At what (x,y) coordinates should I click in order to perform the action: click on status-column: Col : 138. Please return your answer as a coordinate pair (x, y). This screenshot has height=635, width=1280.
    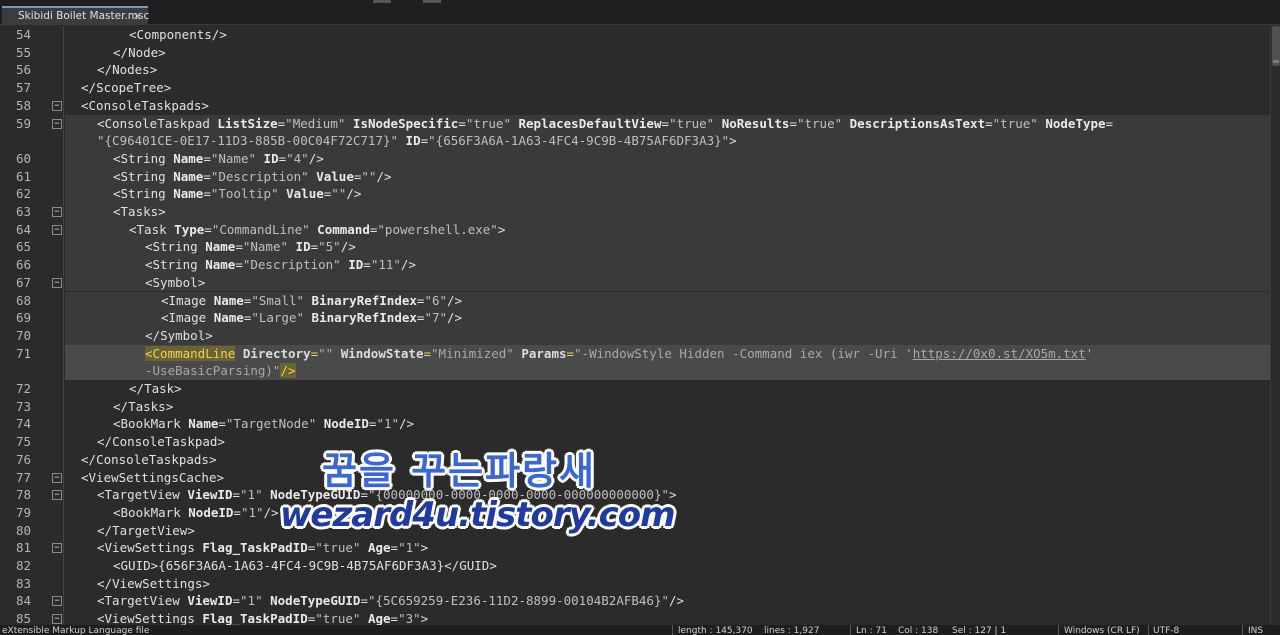
    Looking at the image, I should click on (918, 630).